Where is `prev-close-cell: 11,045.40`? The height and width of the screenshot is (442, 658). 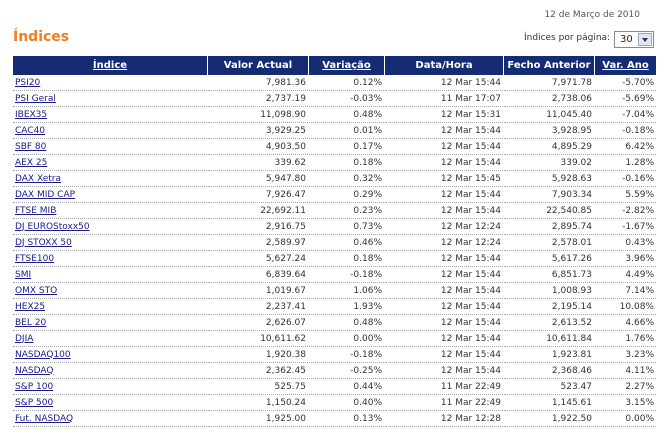
prev-close-cell: 11,045.40 is located at coordinates (549, 115).